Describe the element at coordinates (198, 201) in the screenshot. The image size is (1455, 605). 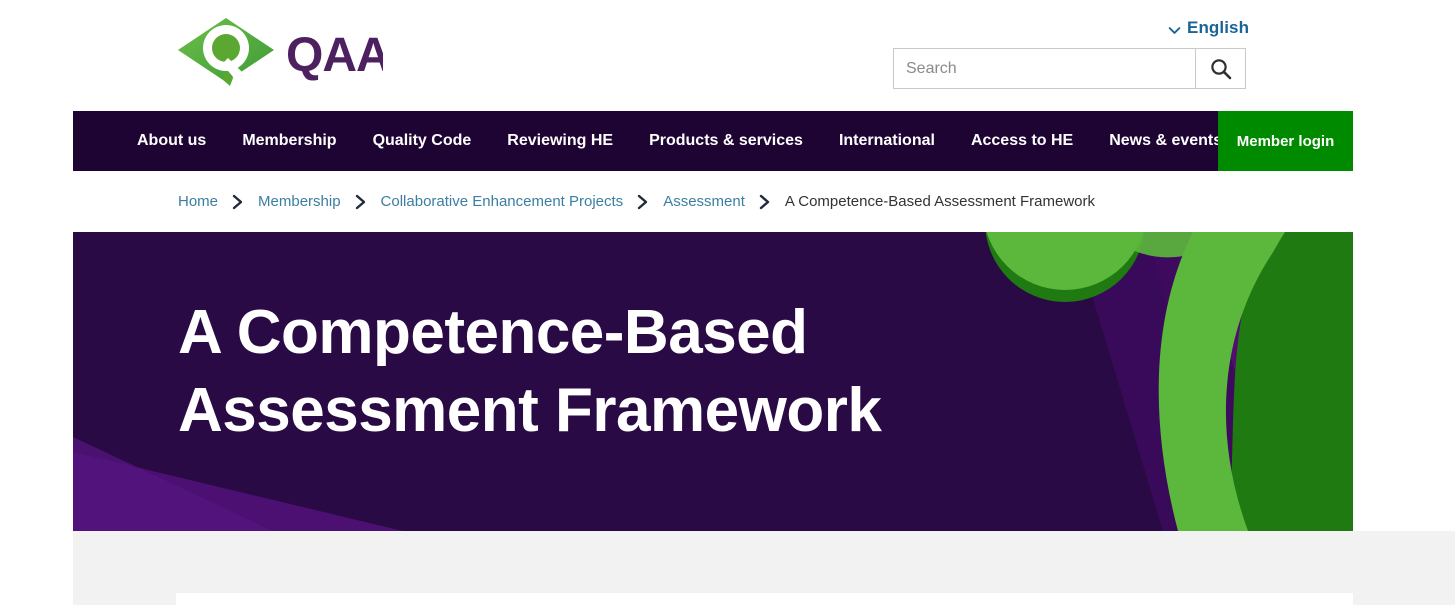
I see `breadcrumb-item-home: Home` at that location.